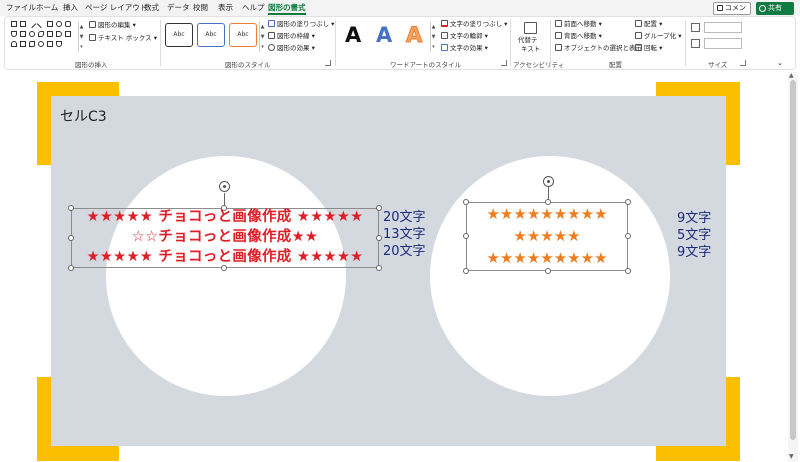 Image resolution: width=800 pixels, height=462 pixels. I want to click on shape-gallery, so click(44, 35).